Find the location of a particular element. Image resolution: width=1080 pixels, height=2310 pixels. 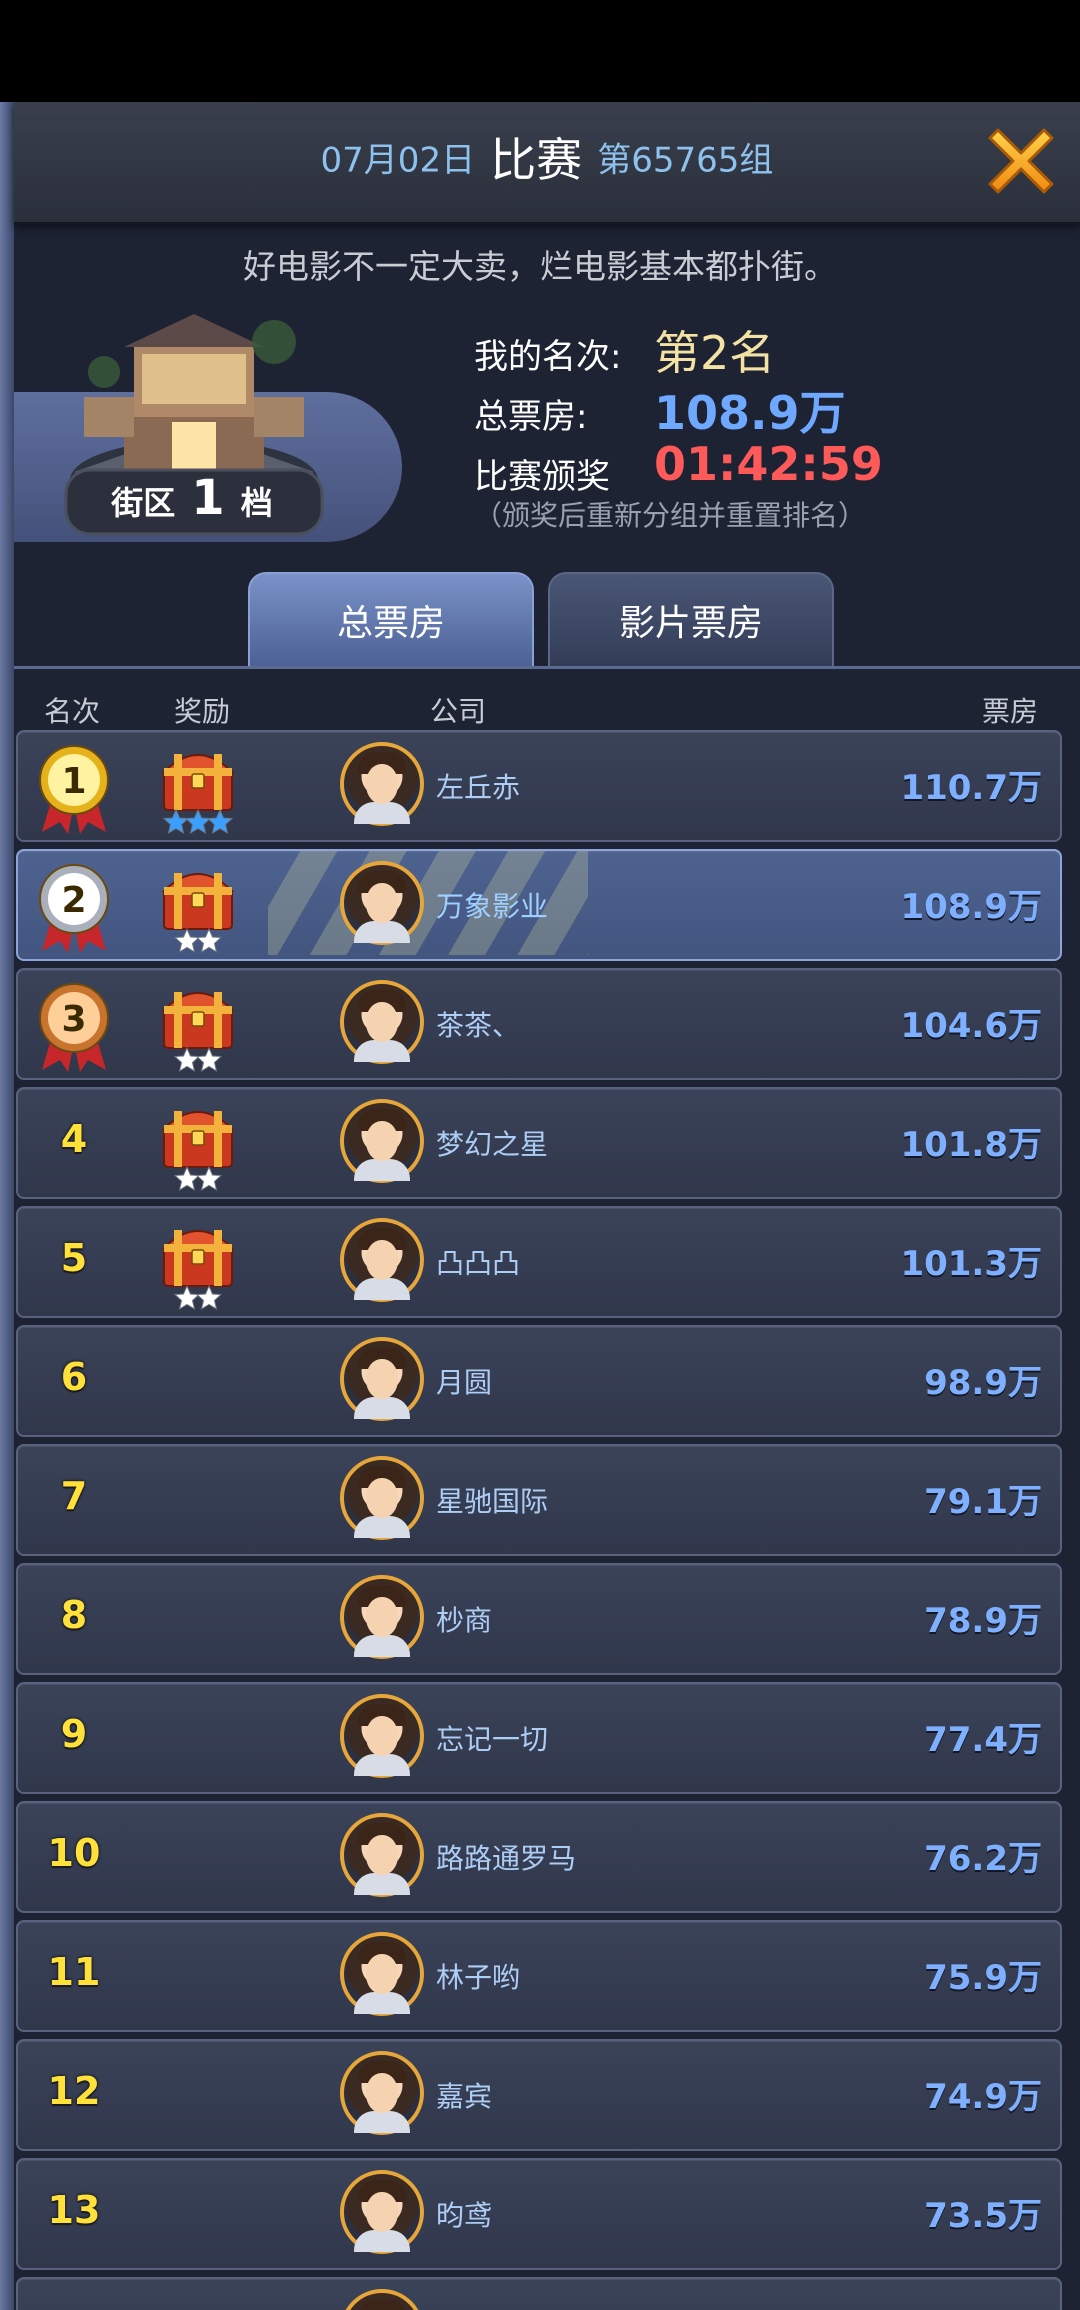

ranking-row: 12 嘉宾 74.9万 is located at coordinates (539, 2095).